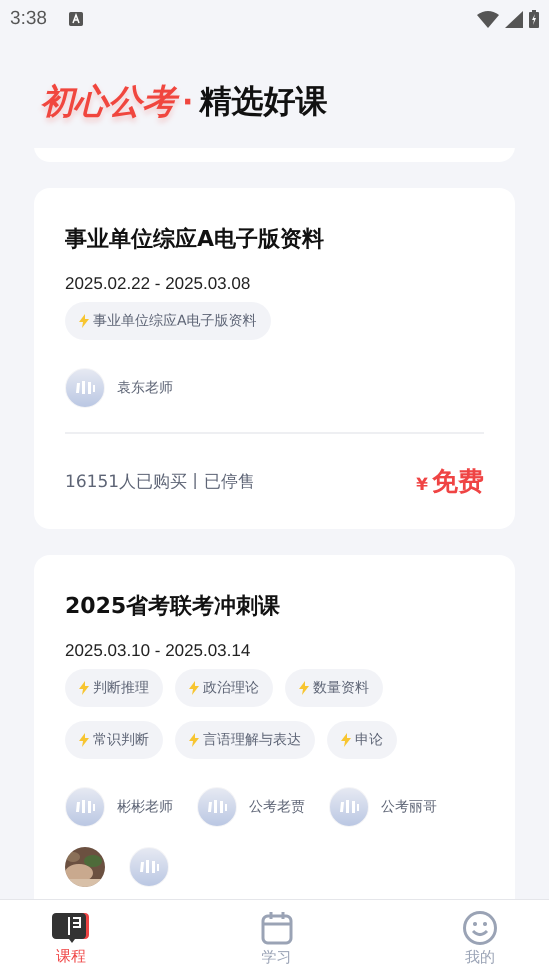  I want to click on book-icon, so click(71, 928).